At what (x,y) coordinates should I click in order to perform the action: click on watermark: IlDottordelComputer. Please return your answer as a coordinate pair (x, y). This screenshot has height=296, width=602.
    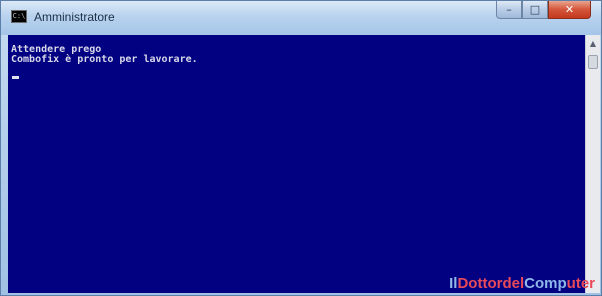
    Looking at the image, I should click on (522, 283).